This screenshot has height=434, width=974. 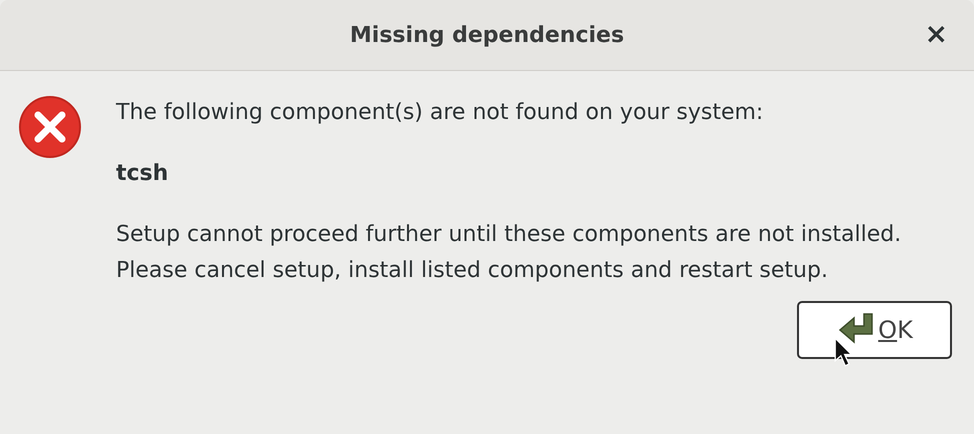 What do you see at coordinates (874, 330) in the screenshot?
I see `ok-button: OK` at bounding box center [874, 330].